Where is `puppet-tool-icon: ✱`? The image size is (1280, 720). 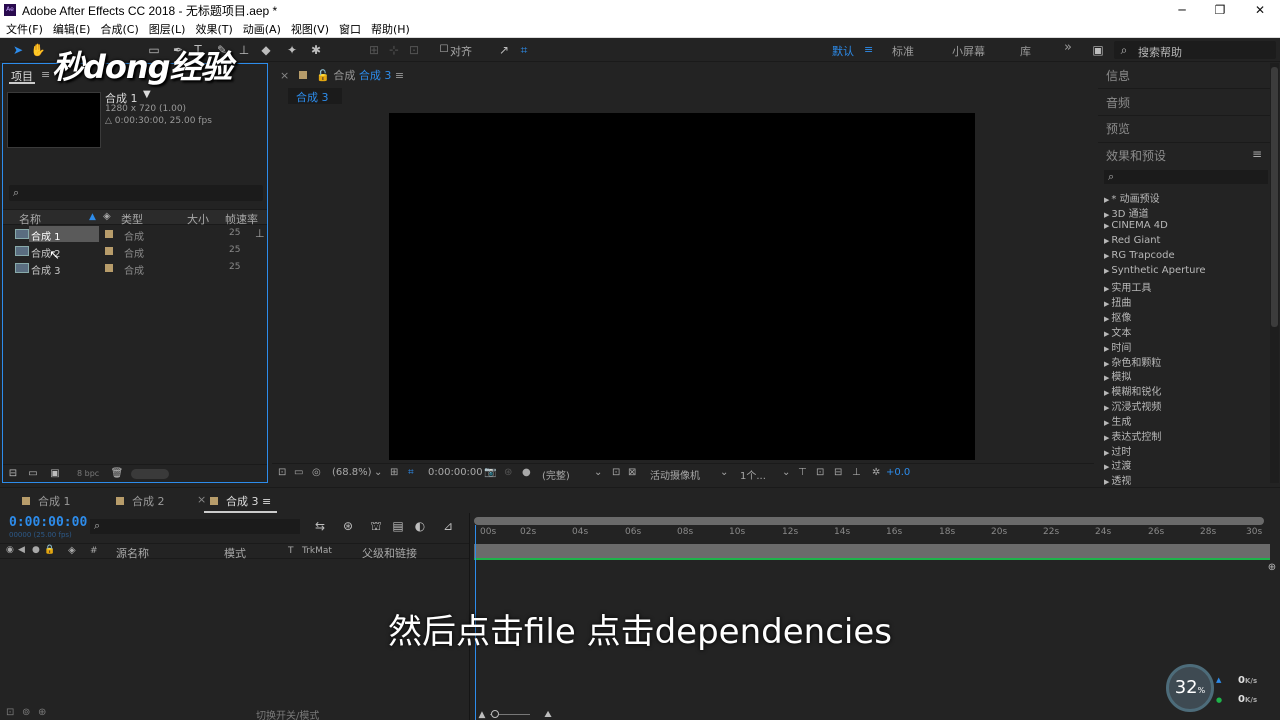
puppet-tool-icon: ✱ is located at coordinates (316, 50).